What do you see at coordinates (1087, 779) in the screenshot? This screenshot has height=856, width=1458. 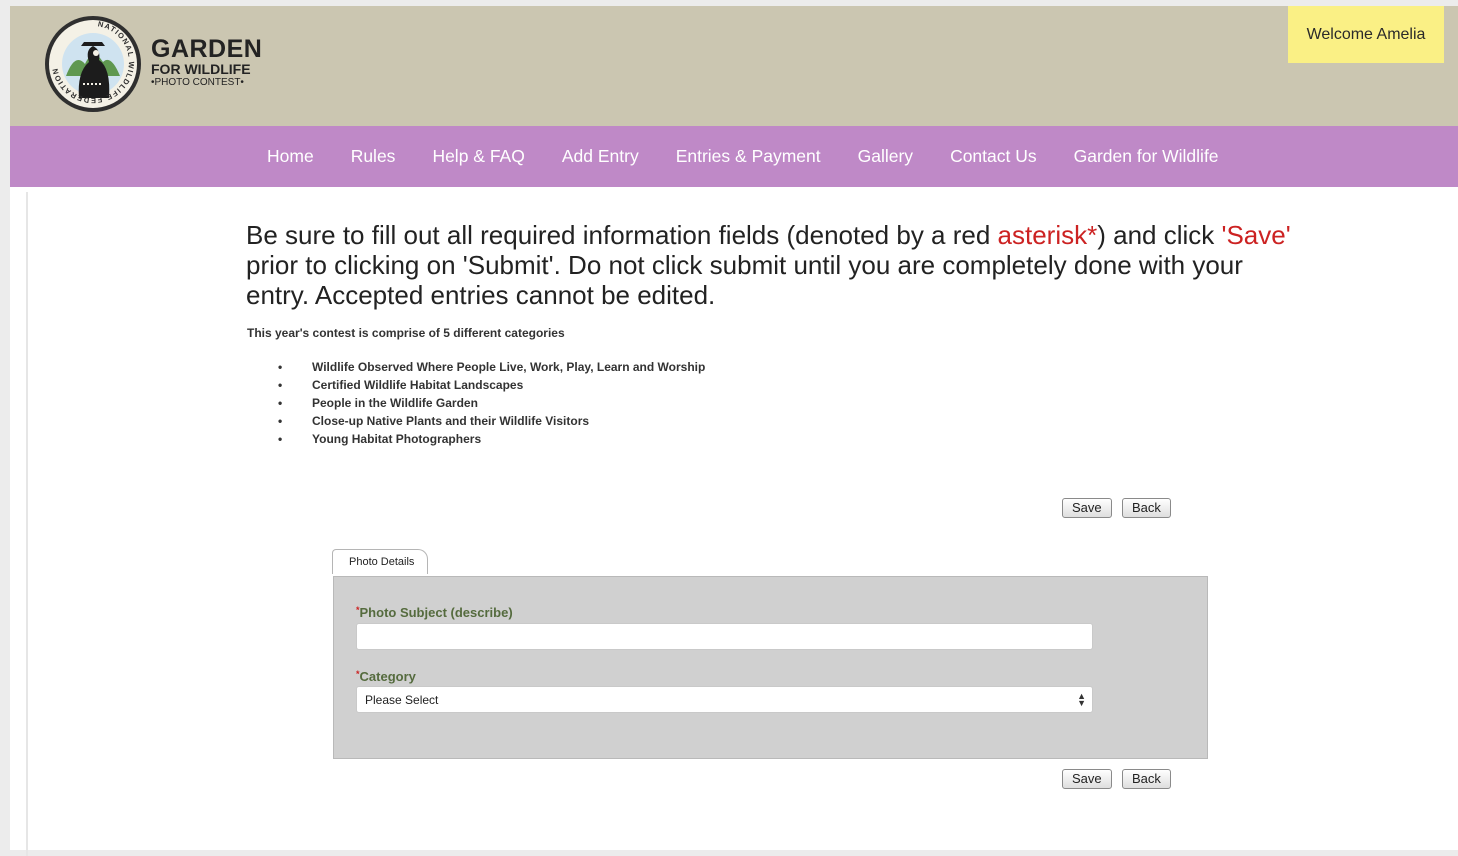 I see `save-button-bottom: Save` at bounding box center [1087, 779].